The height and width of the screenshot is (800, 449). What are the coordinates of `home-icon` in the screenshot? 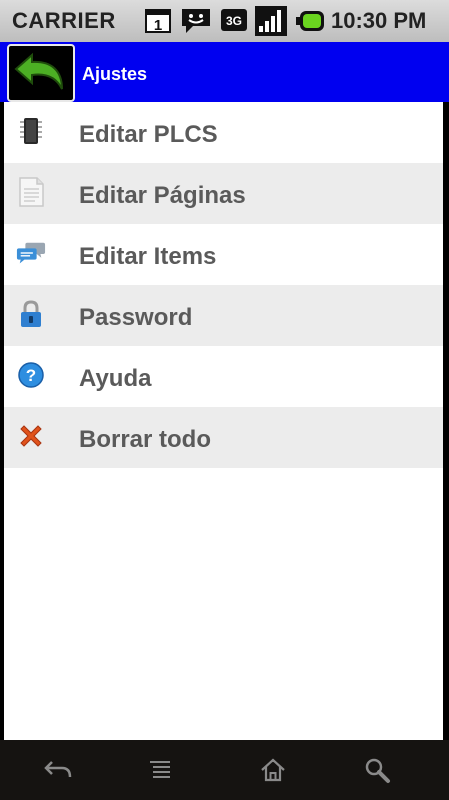 It's located at (273, 770).